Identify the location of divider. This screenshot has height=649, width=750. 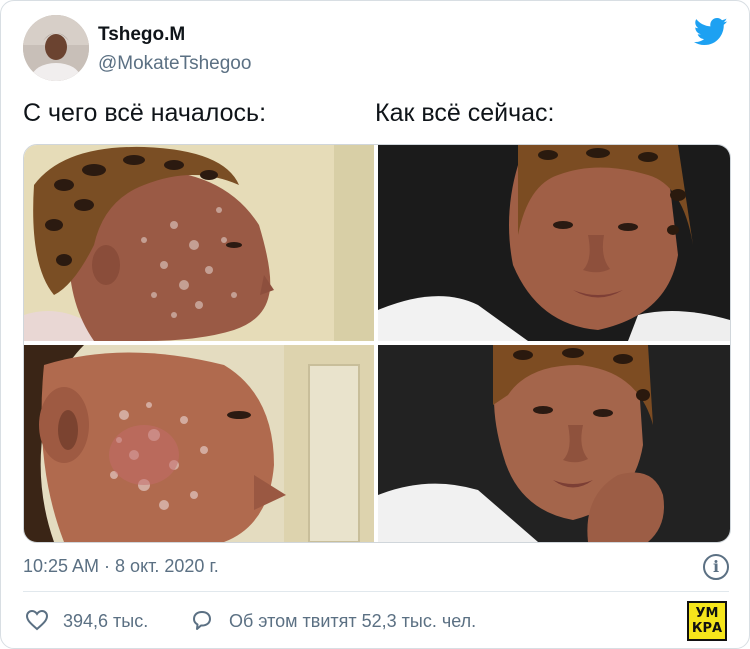
(376, 591).